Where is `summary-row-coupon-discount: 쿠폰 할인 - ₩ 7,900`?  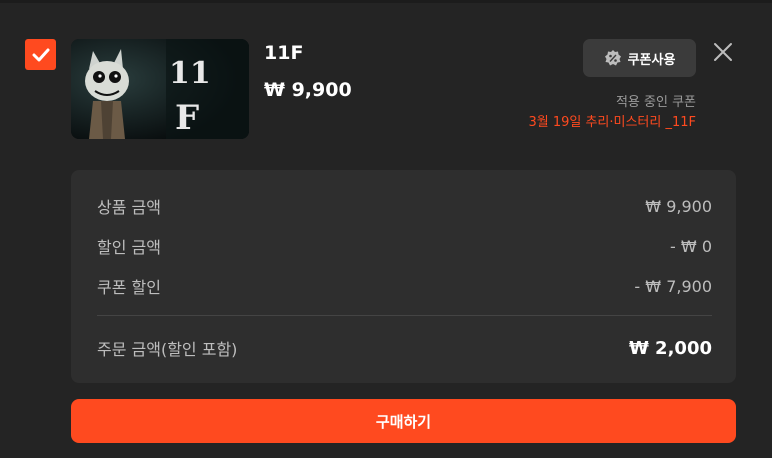 summary-row-coupon-discount: 쿠폰 할인 - ₩ 7,900 is located at coordinates (404, 286).